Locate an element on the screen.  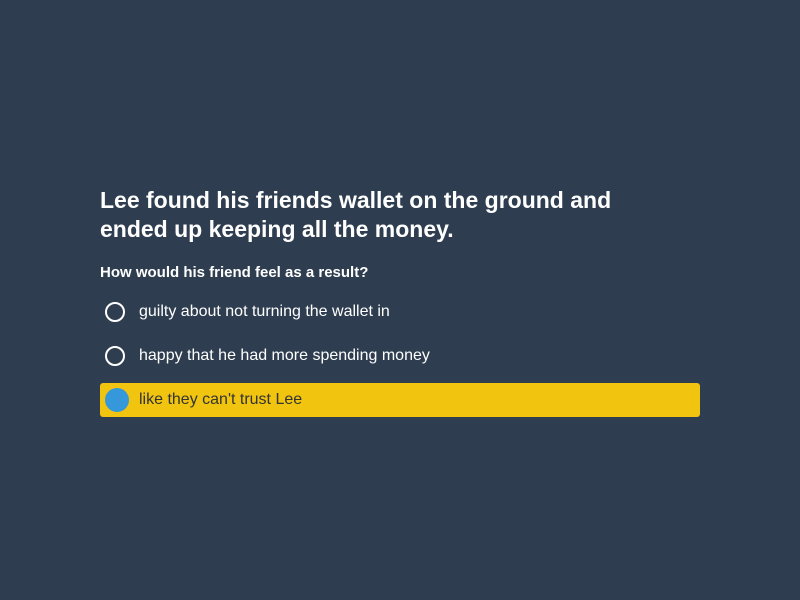
answer-option-label: happy that he had more spending money is located at coordinates (284, 355).